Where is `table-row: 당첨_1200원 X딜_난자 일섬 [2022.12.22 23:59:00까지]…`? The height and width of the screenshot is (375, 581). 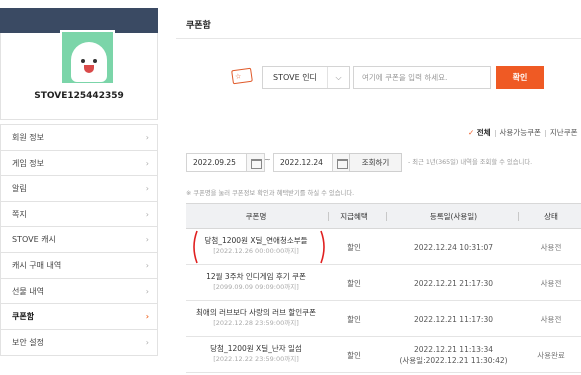
table-row: 당첨_1200원 X딜_난자 일섬 [2022.12.22 23:59:00까지]… is located at coordinates (383, 355).